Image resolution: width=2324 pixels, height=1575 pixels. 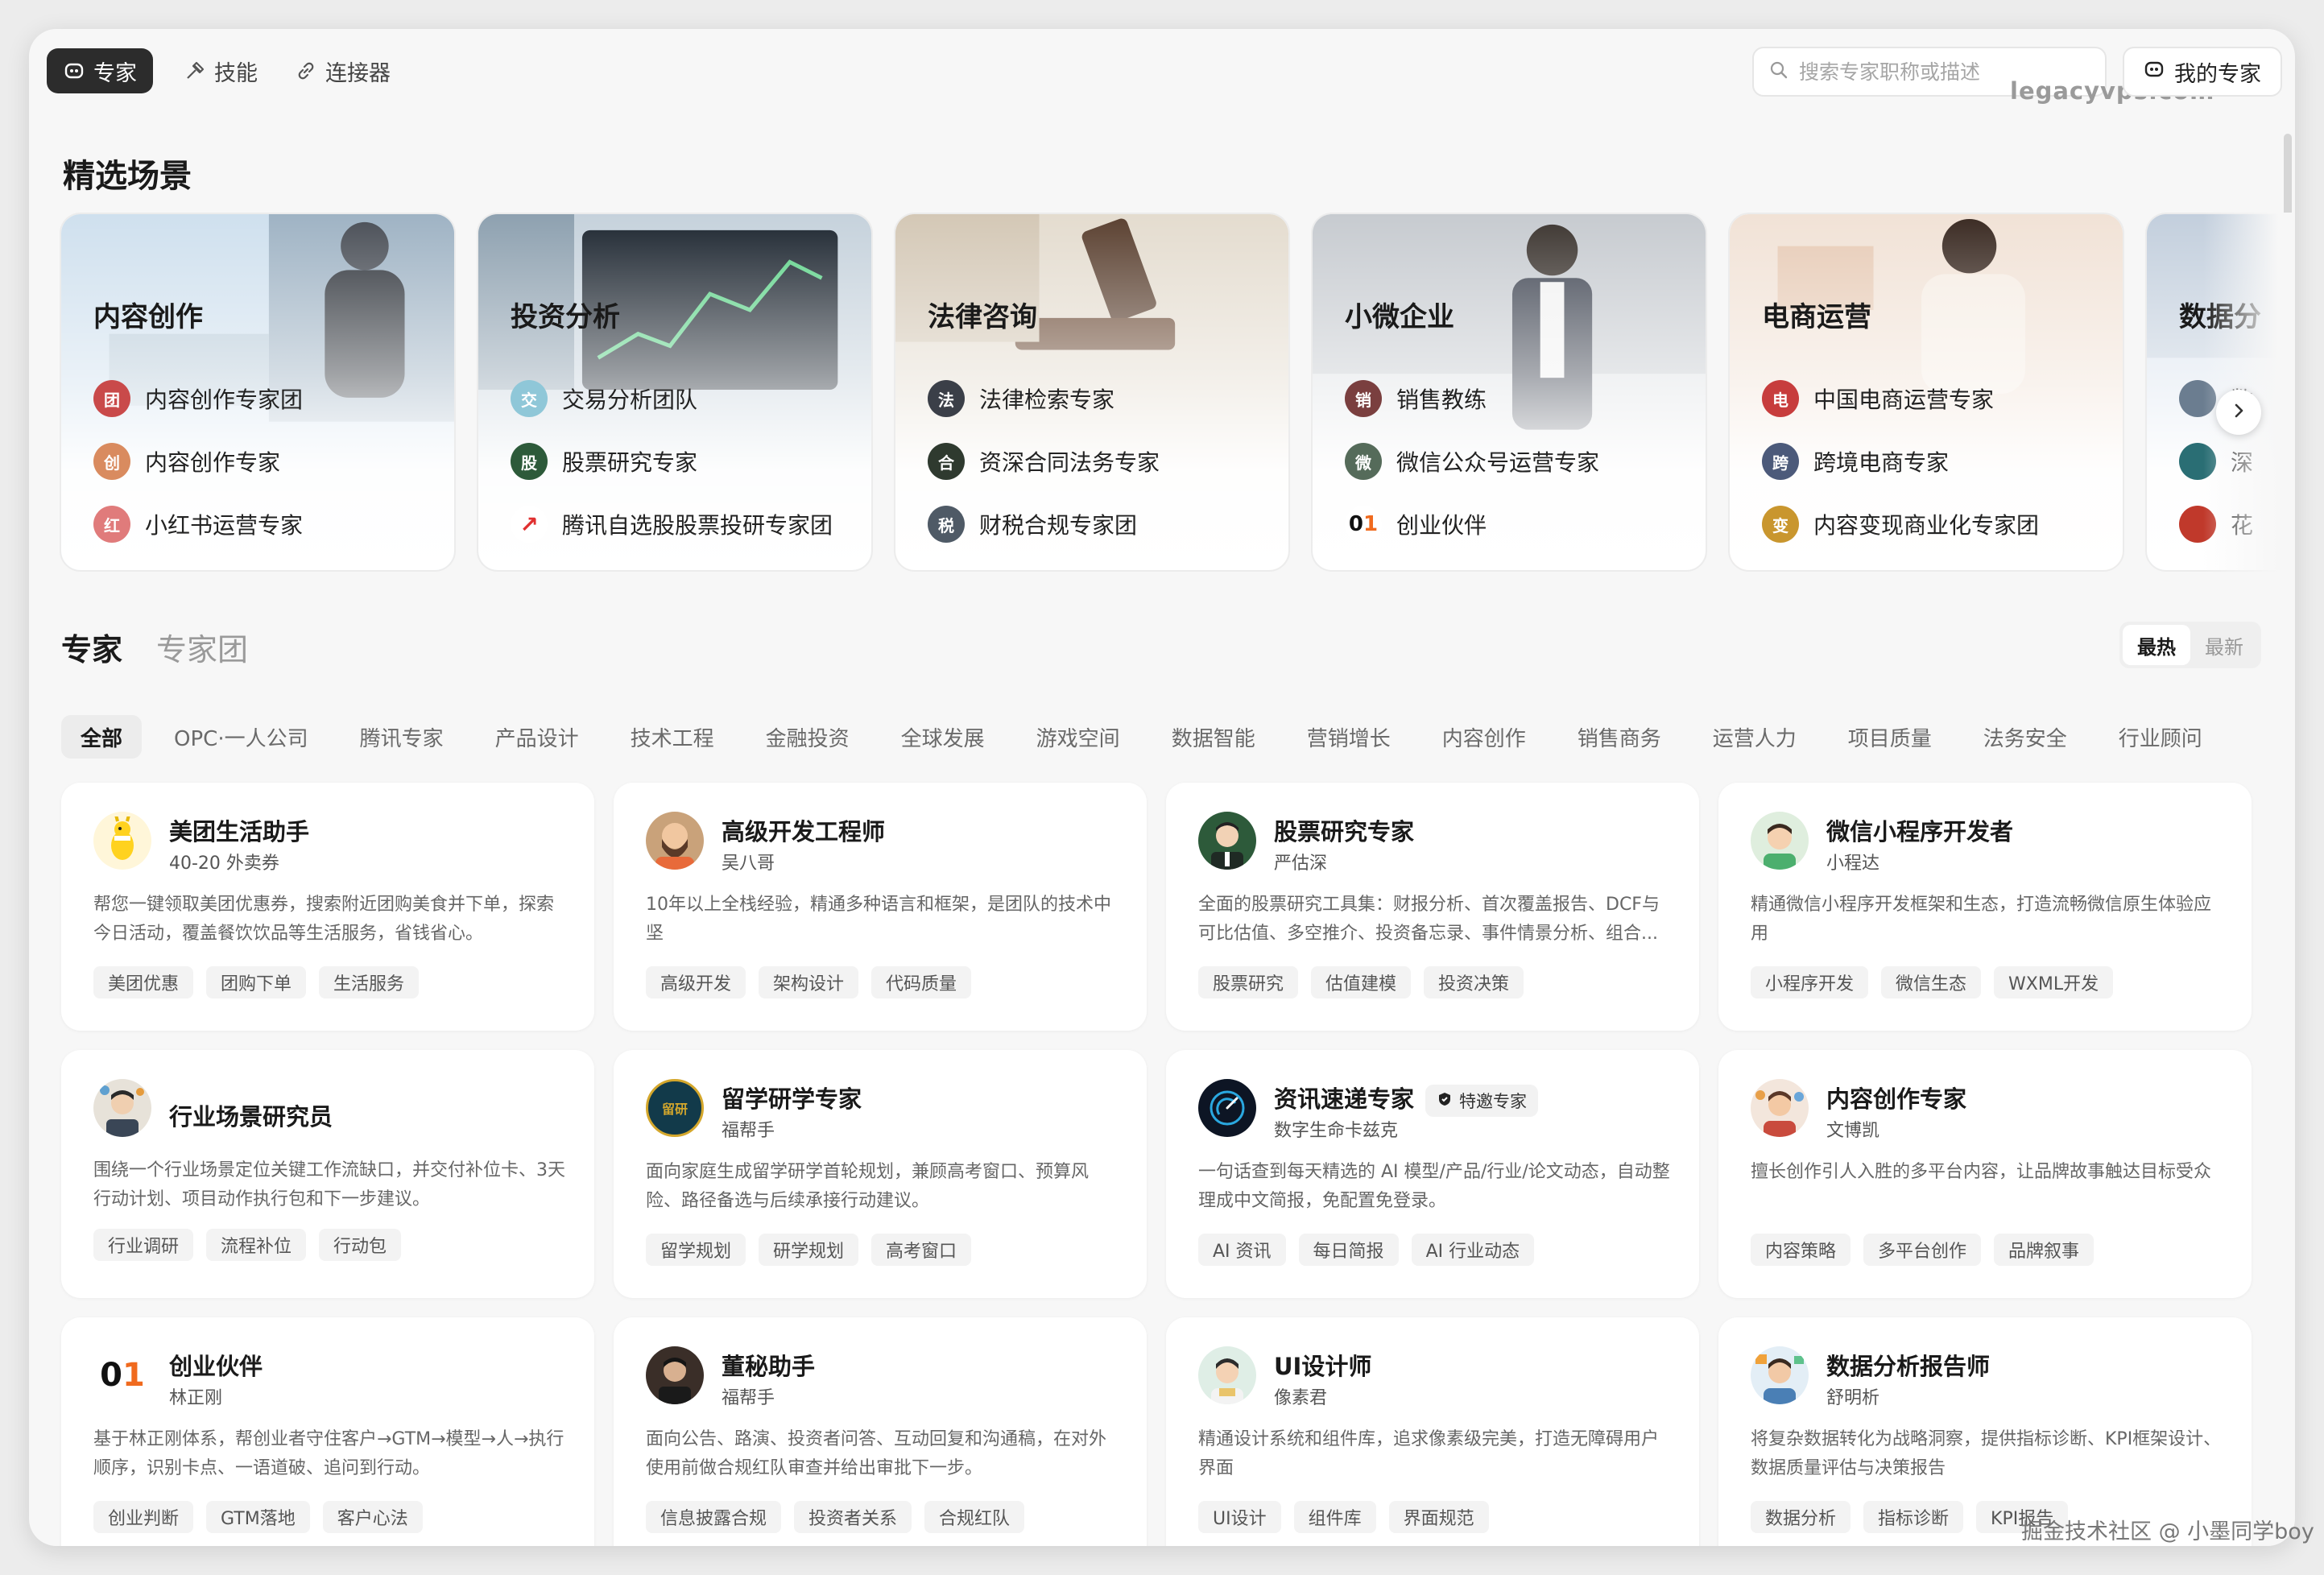 What do you see at coordinates (154, 647) in the screenshot?
I see `experts-tabs: 专家 专家团` at bounding box center [154, 647].